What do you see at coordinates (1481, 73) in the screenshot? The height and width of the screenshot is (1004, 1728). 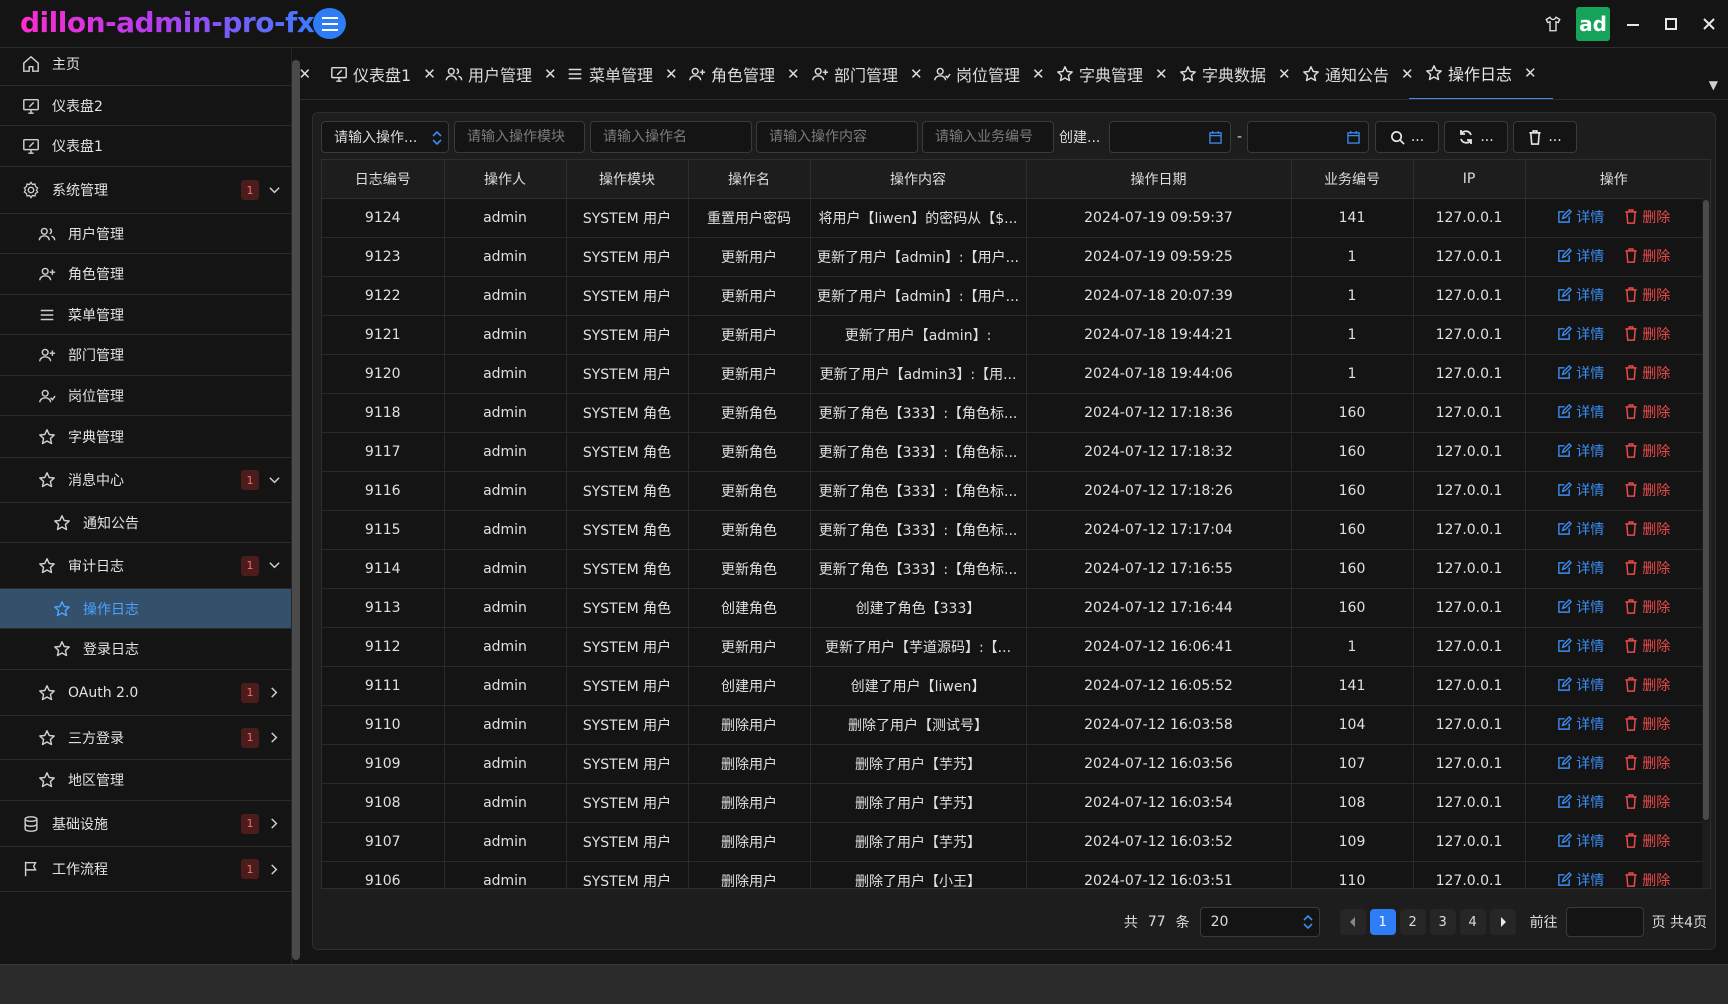 I see `tab-11: 操作日志 ✕` at bounding box center [1481, 73].